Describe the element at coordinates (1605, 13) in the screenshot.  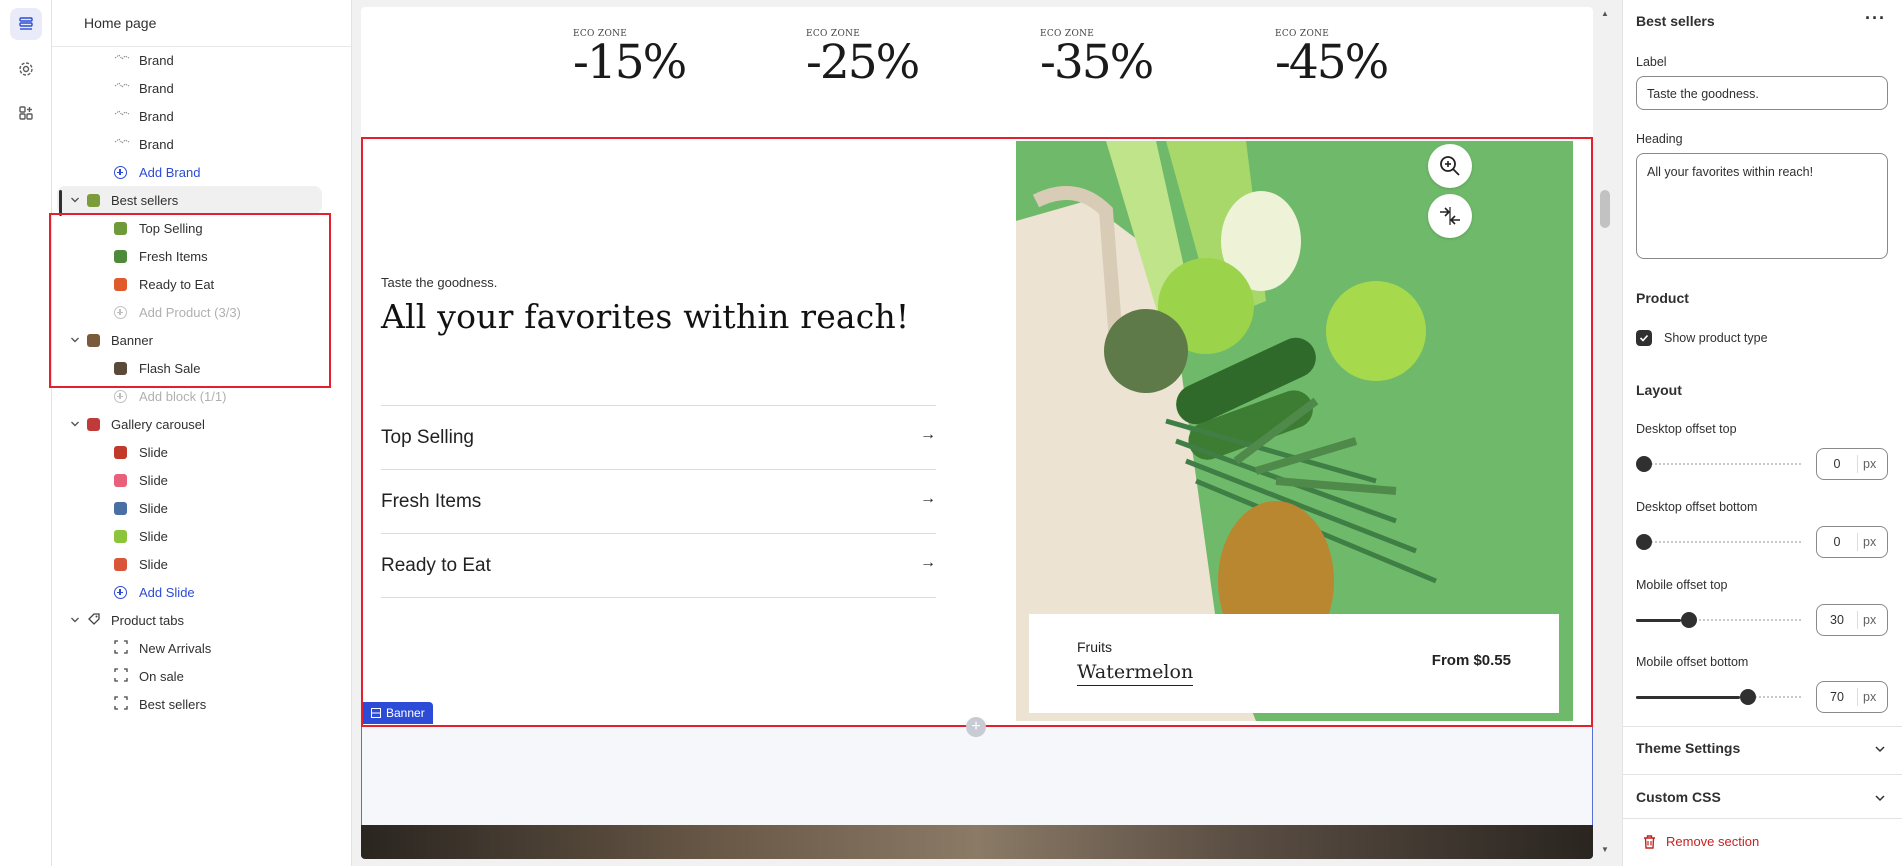
I see `scroll-up-icon: ▲` at that location.